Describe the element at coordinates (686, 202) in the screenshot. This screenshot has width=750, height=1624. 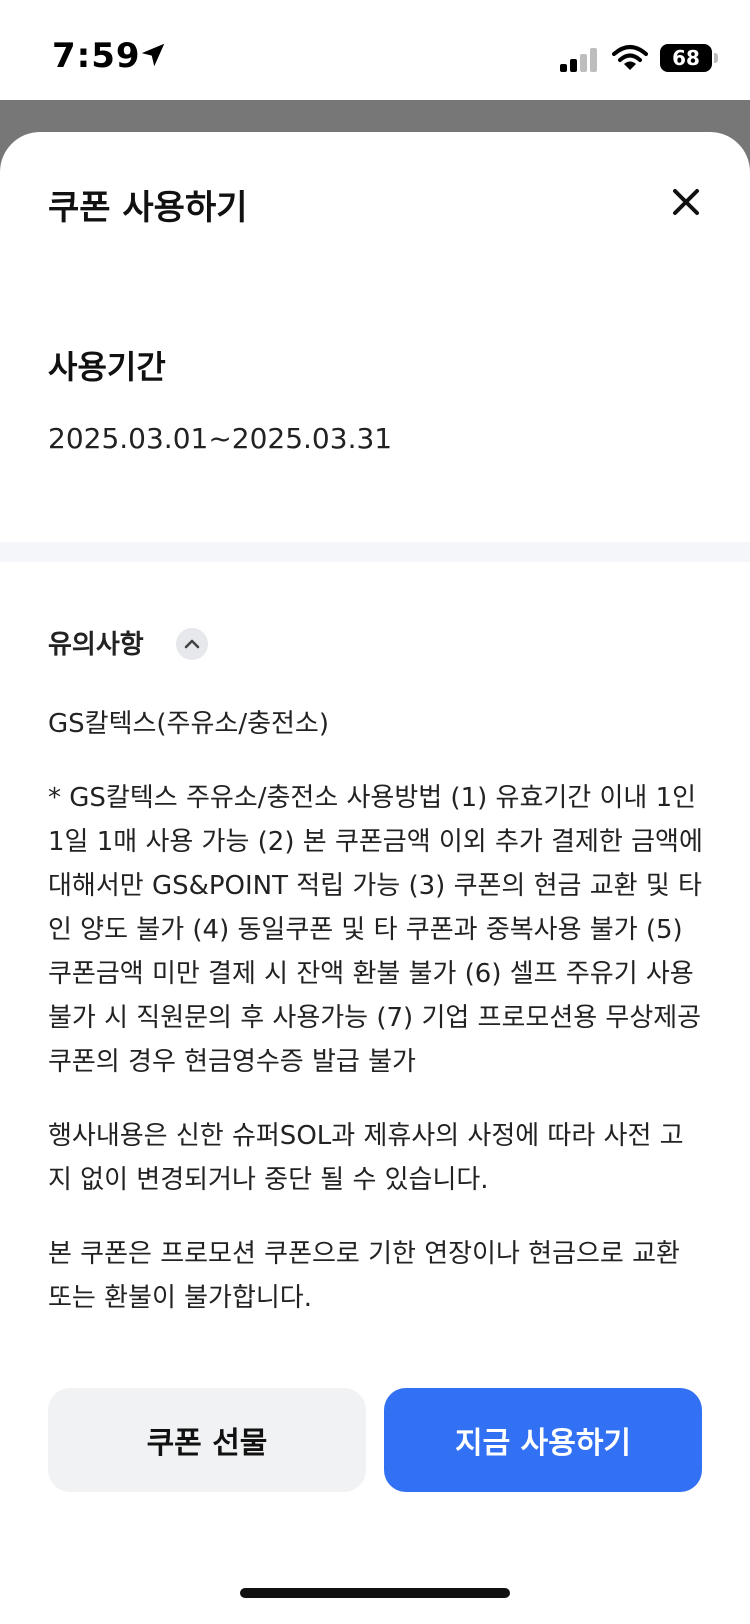
I see `close-icon` at that location.